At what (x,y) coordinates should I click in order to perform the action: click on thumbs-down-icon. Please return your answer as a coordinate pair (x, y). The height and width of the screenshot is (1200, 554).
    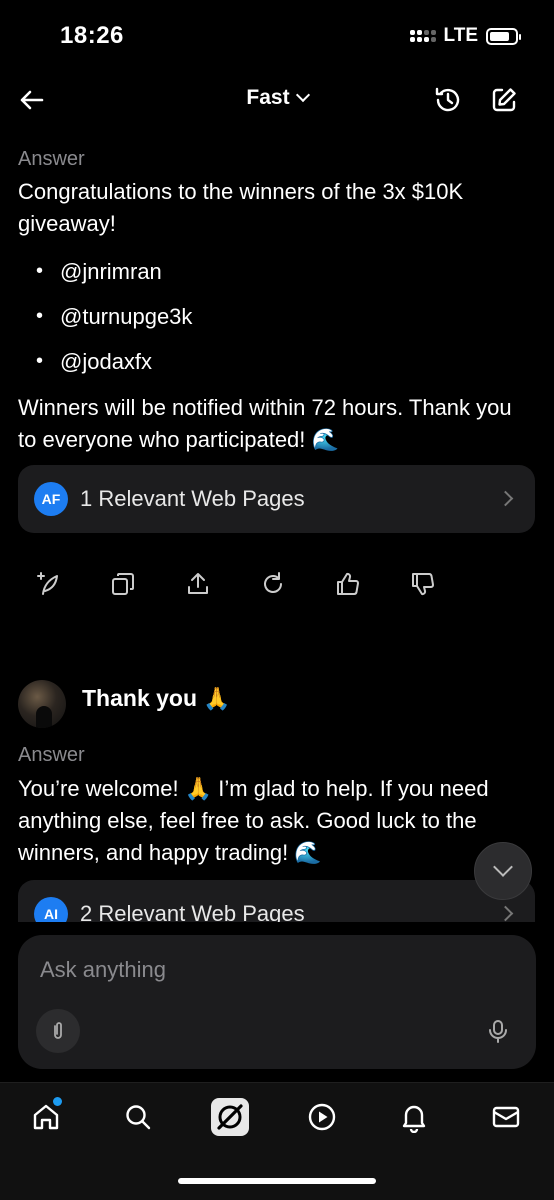
    Looking at the image, I should click on (423, 584).